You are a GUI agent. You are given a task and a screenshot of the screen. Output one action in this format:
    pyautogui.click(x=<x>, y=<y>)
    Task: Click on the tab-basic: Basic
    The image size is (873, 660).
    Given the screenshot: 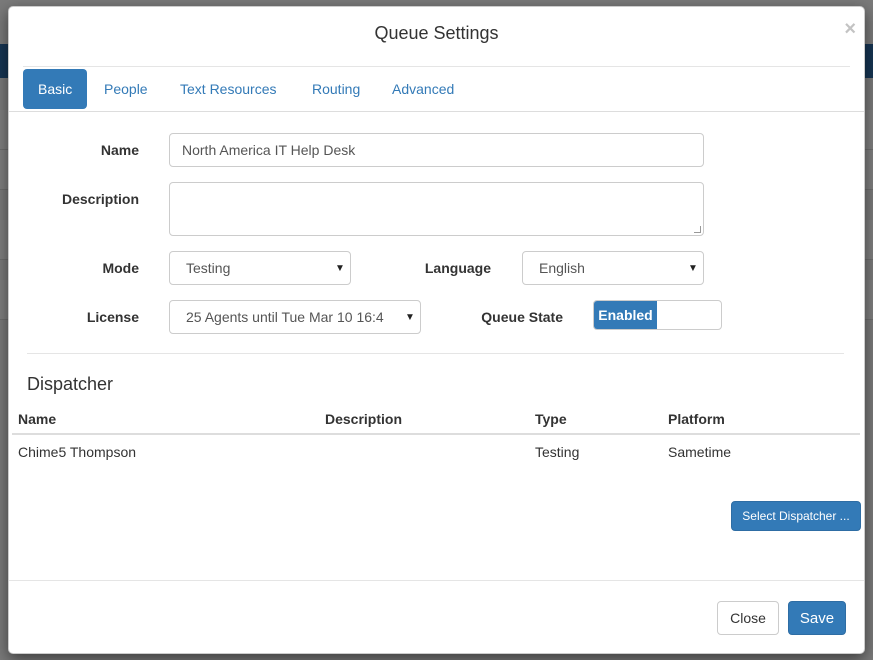 What is the action you would take?
    pyautogui.click(x=55, y=89)
    